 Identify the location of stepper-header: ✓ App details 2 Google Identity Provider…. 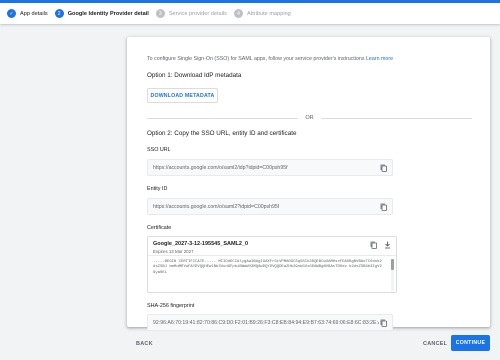
(250, 12).